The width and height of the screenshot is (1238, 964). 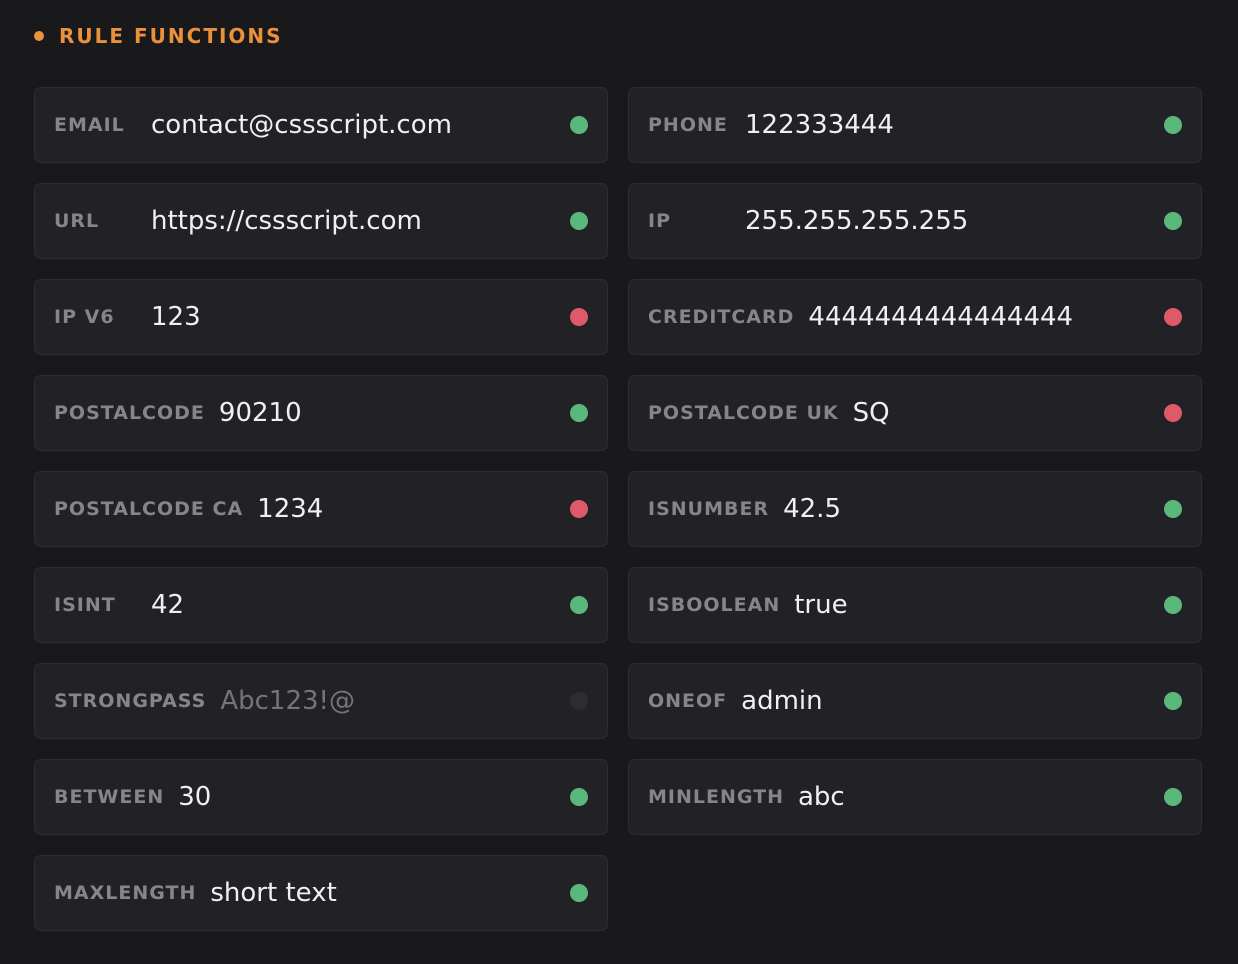 I want to click on postalcode-uk-input, so click(x=1008, y=413).